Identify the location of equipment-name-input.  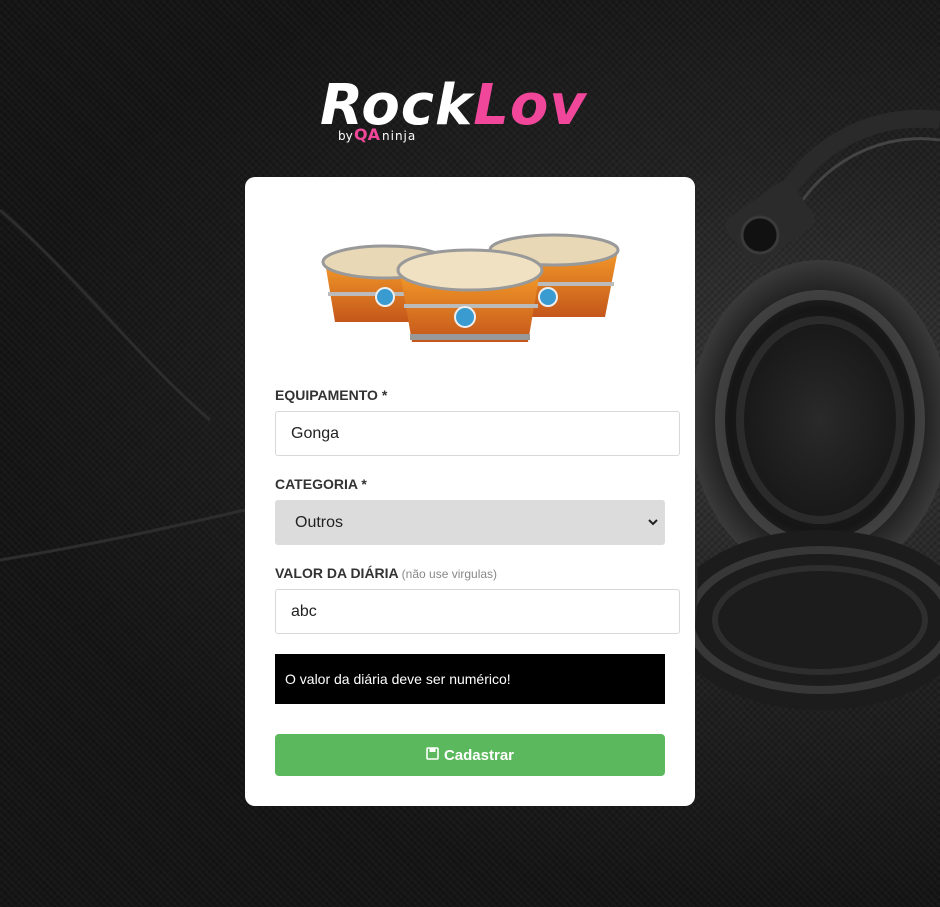
(477, 433).